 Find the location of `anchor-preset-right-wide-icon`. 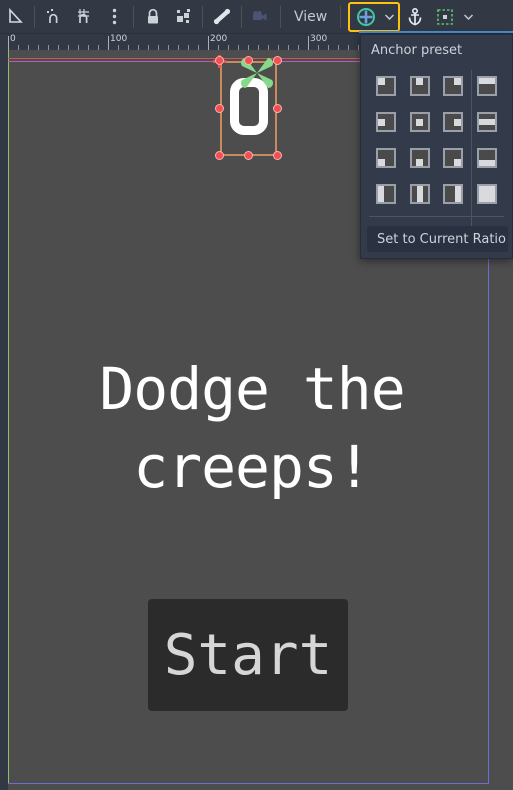

anchor-preset-right-wide-icon is located at coordinates (453, 194).